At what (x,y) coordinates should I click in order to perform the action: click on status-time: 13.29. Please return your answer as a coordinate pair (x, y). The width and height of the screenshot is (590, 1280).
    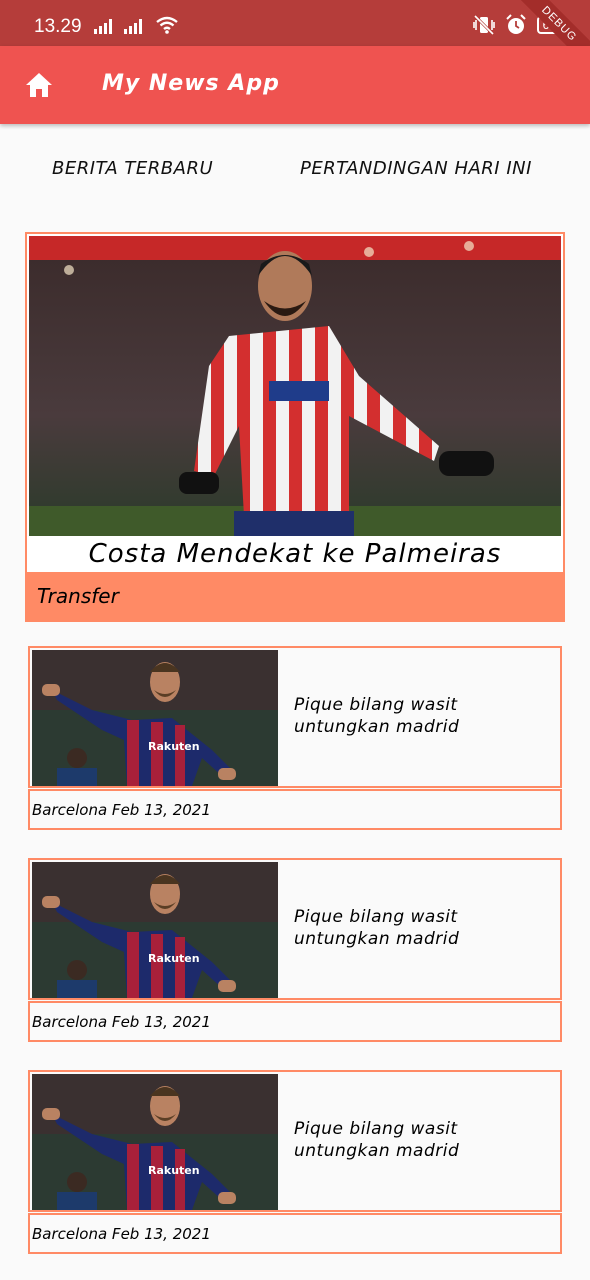
    Looking at the image, I should click on (58, 26).